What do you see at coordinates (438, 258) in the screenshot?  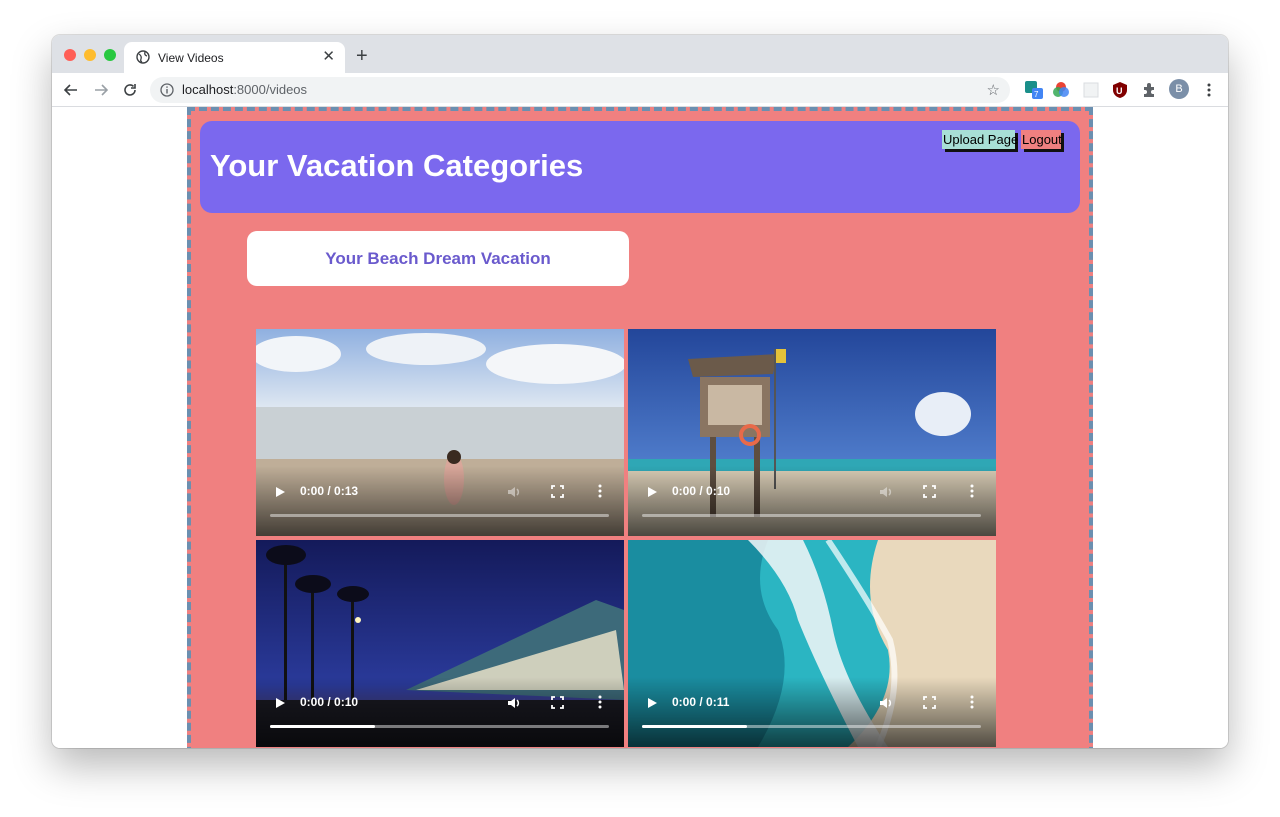 I see `category-title: Your Beach Dream Vacation` at bounding box center [438, 258].